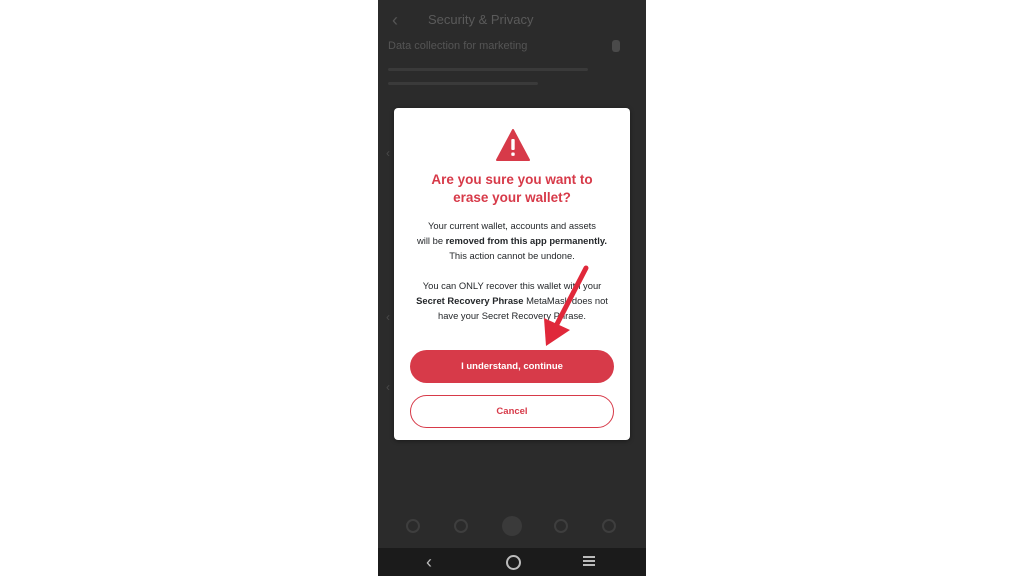  Describe the element at coordinates (431, 240) in the screenshot. I see `paragraph-text: will be` at that location.